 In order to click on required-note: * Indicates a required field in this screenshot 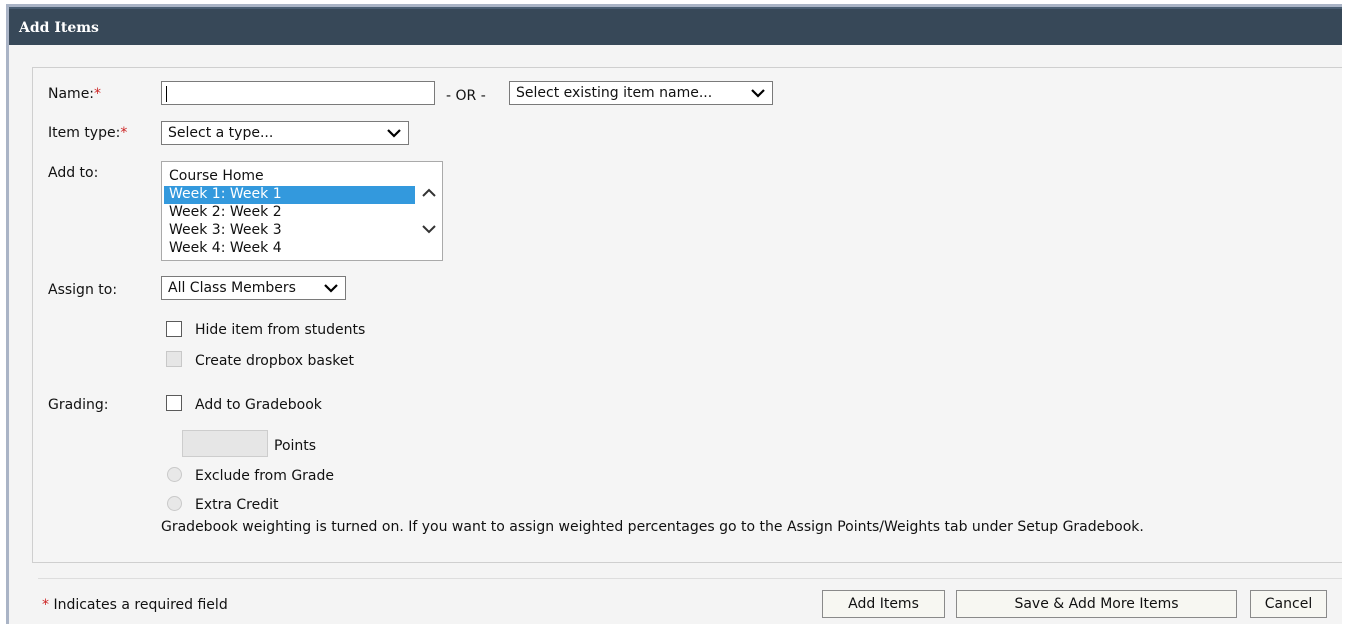, I will do `click(135, 605)`.